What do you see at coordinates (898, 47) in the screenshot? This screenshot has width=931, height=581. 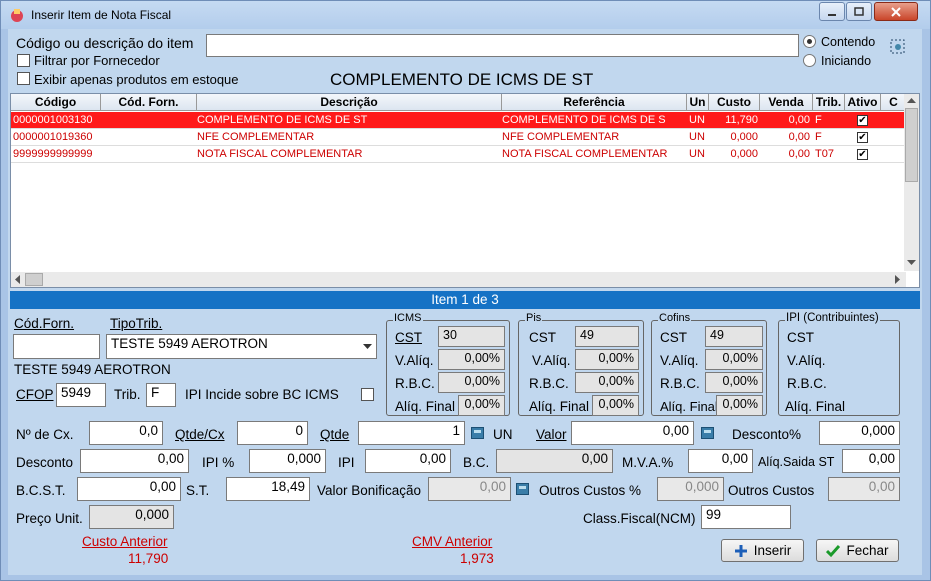 I see `search-options-icon` at bounding box center [898, 47].